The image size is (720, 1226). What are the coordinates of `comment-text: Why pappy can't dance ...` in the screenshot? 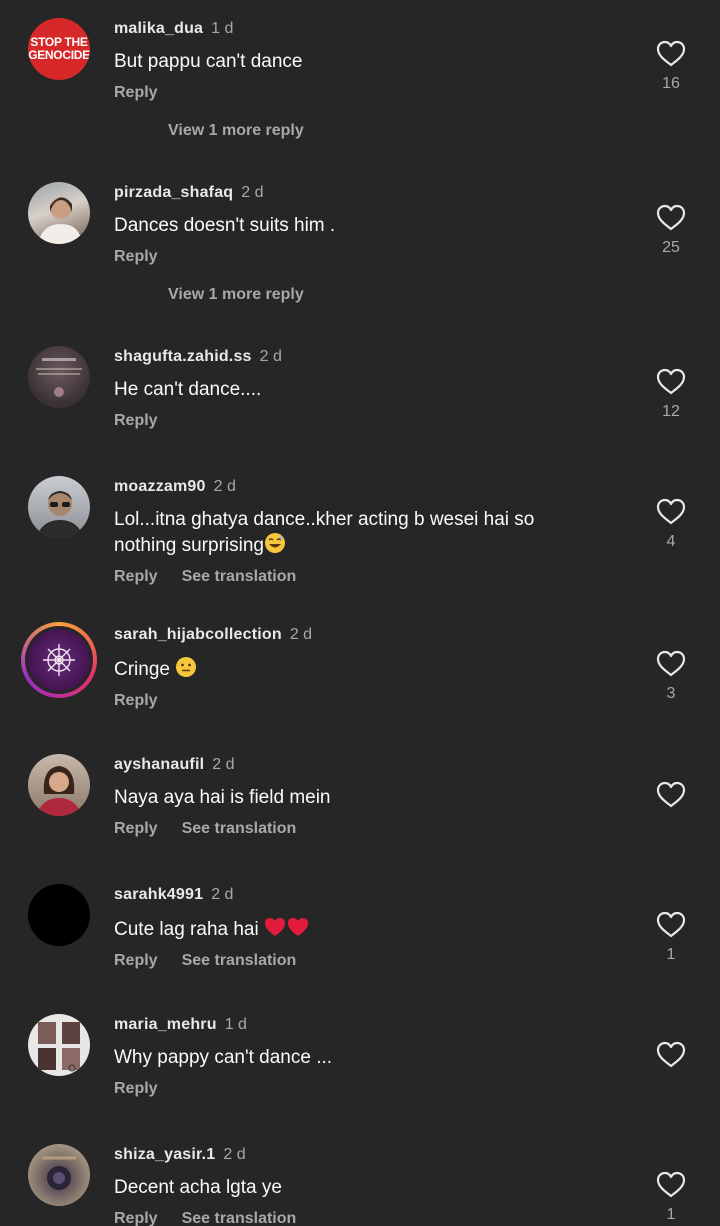 It's located at (223, 1057).